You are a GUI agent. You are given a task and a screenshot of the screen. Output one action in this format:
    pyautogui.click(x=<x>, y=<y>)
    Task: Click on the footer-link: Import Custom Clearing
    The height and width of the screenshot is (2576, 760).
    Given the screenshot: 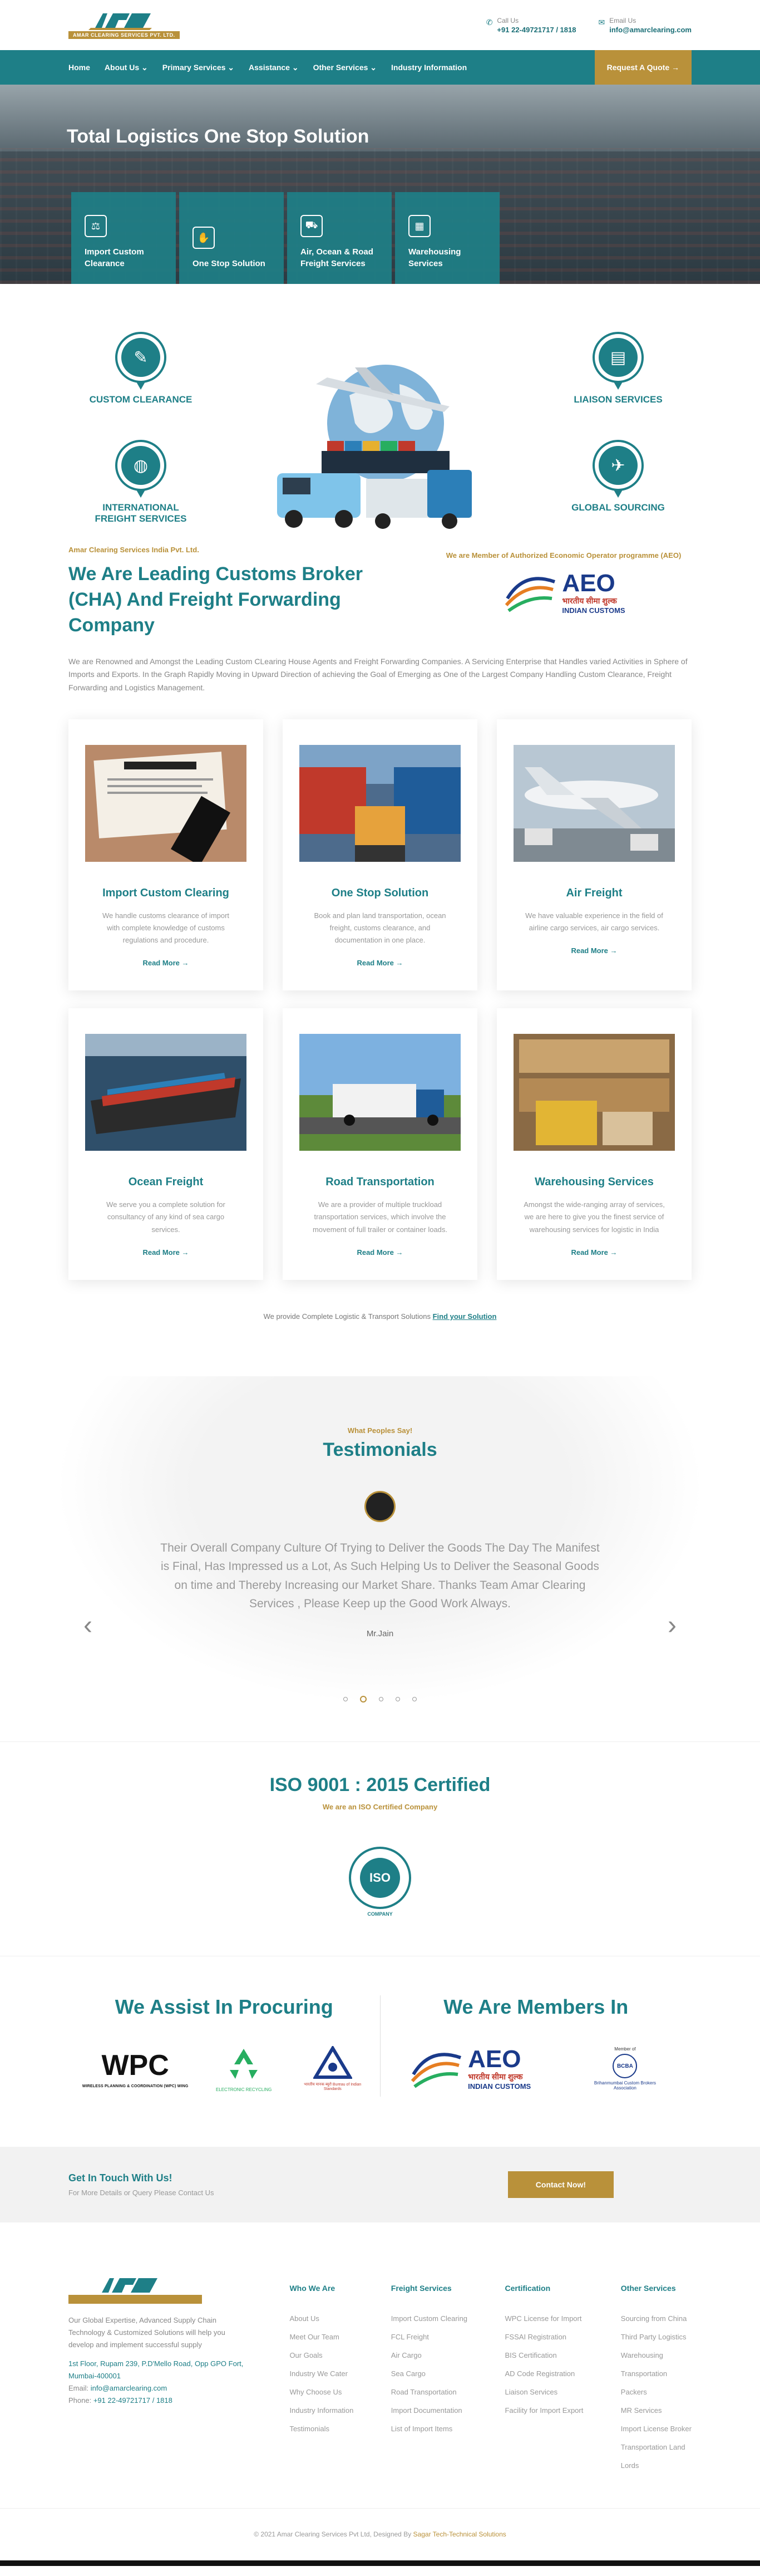 What is the action you would take?
    pyautogui.click(x=429, y=2318)
    